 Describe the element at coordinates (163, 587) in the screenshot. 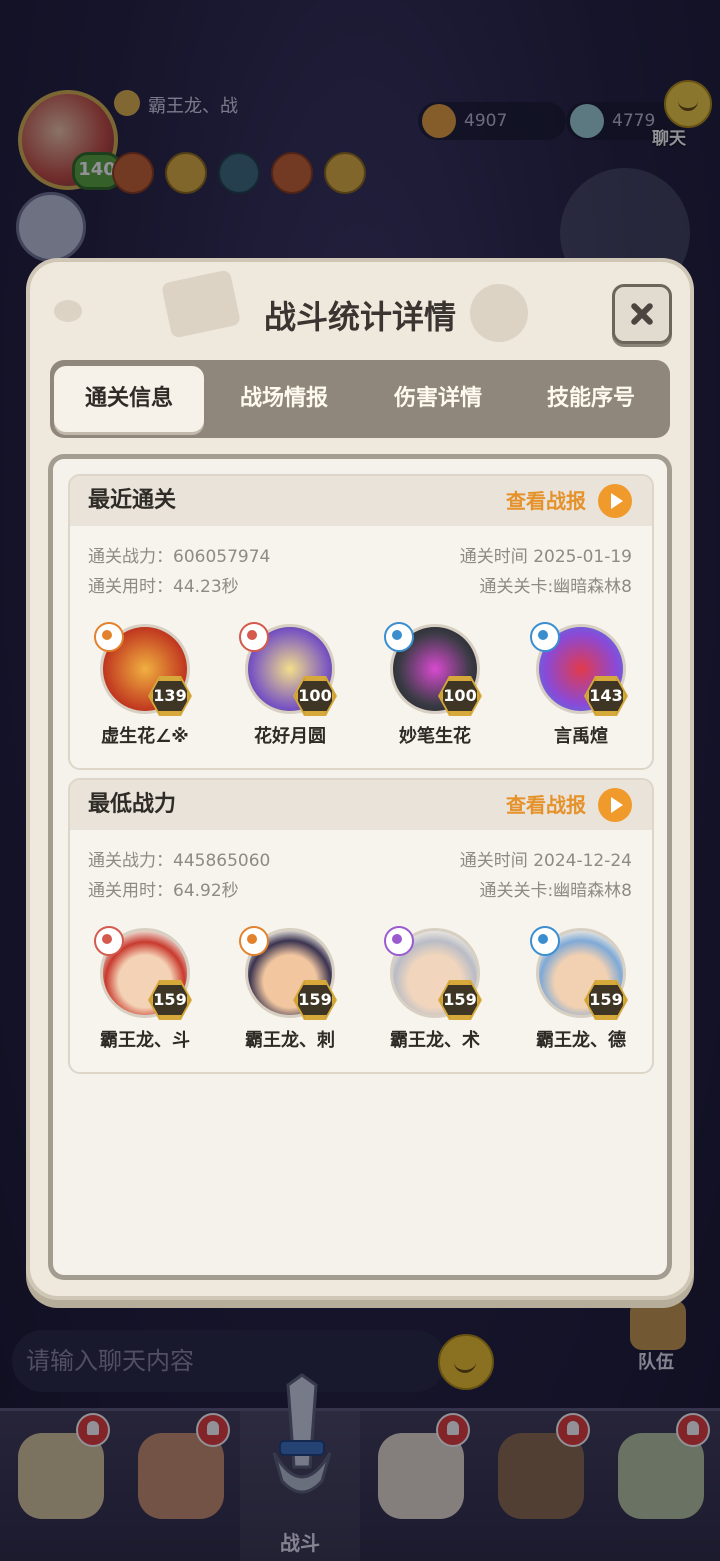

I see `clear-time: 通关用时：44.23秒` at that location.